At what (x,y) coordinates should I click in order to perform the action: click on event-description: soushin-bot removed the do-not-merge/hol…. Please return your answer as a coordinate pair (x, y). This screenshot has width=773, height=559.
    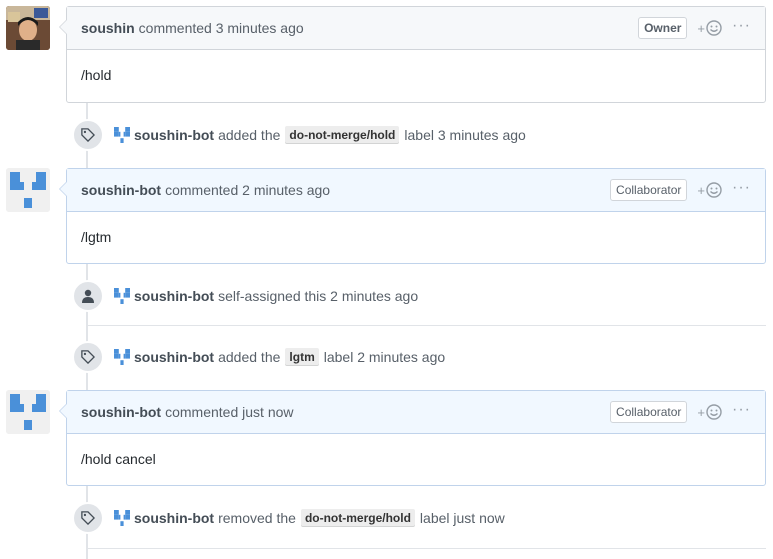
    Looking at the image, I should click on (319, 518).